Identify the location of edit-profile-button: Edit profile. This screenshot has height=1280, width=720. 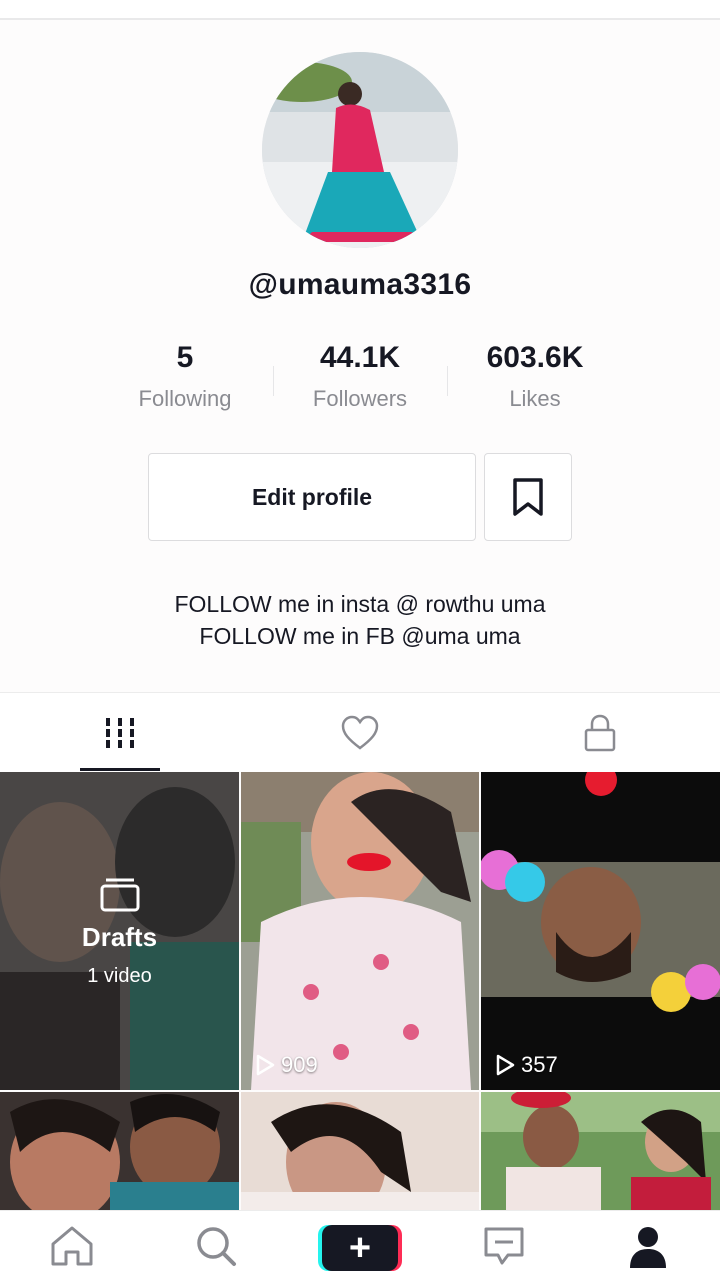
(312, 497).